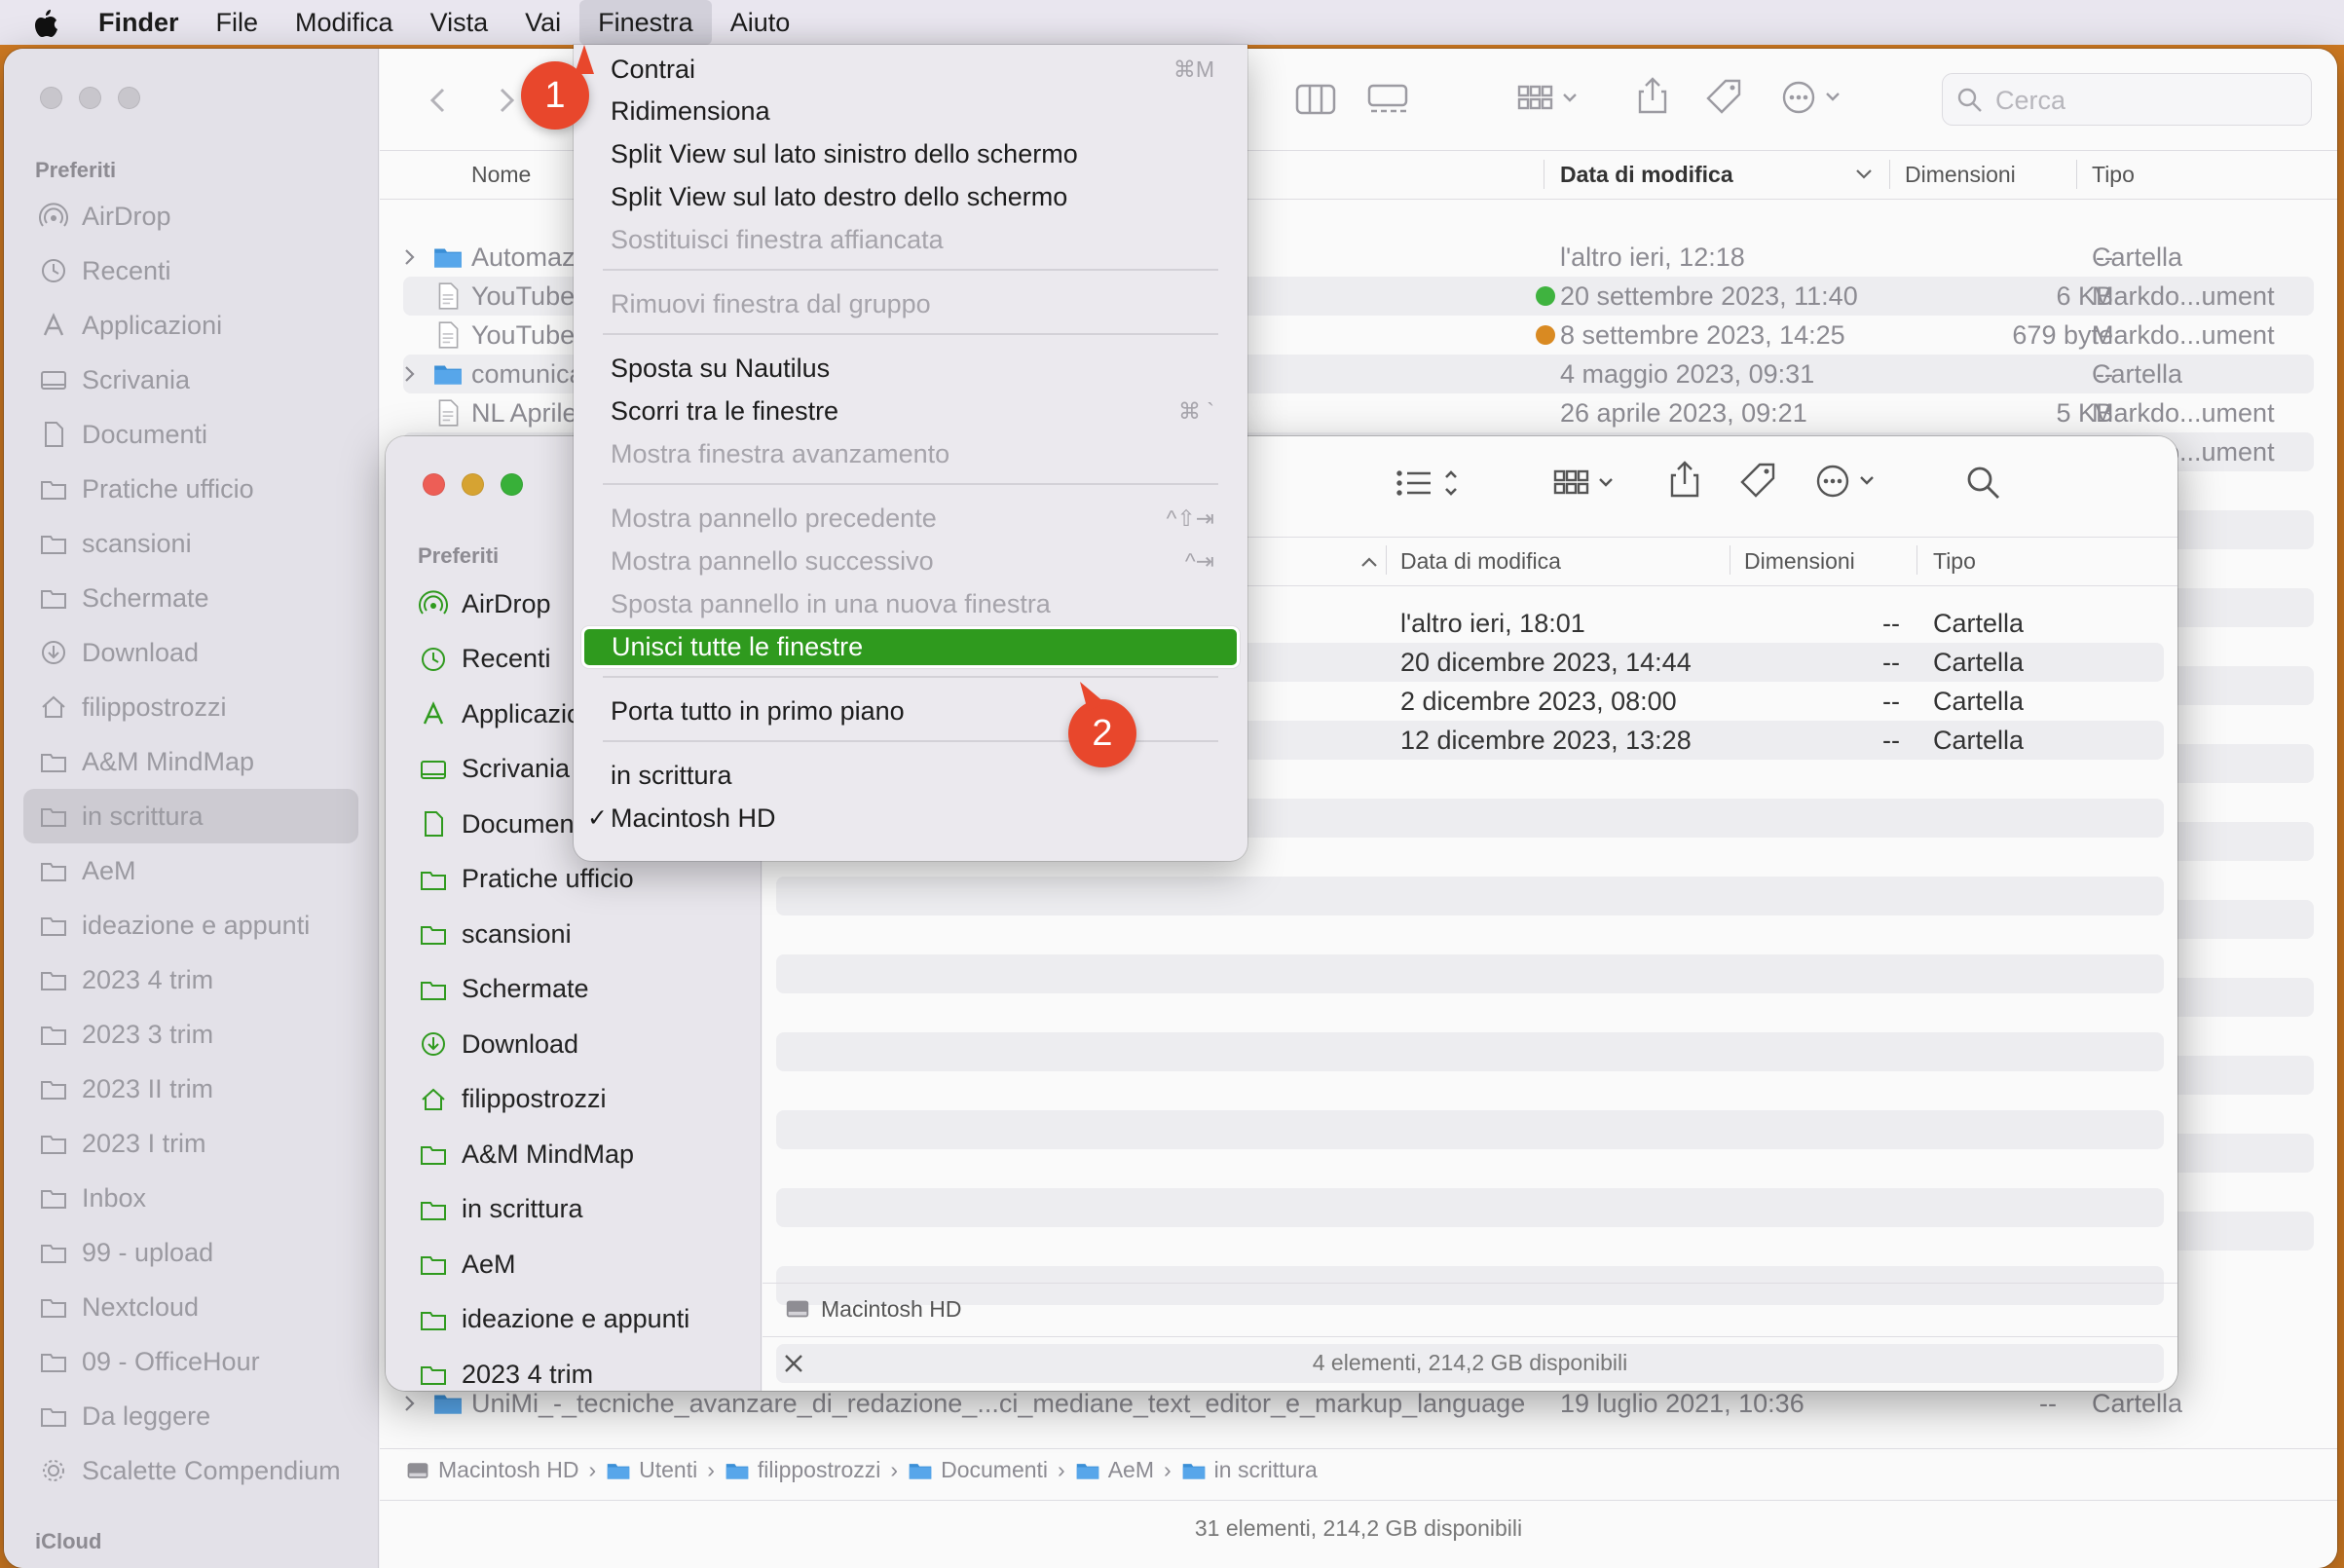 Image resolution: width=2344 pixels, height=1568 pixels. Describe the element at coordinates (651, 1470) in the screenshot. I see `path-item: Utenti` at that location.